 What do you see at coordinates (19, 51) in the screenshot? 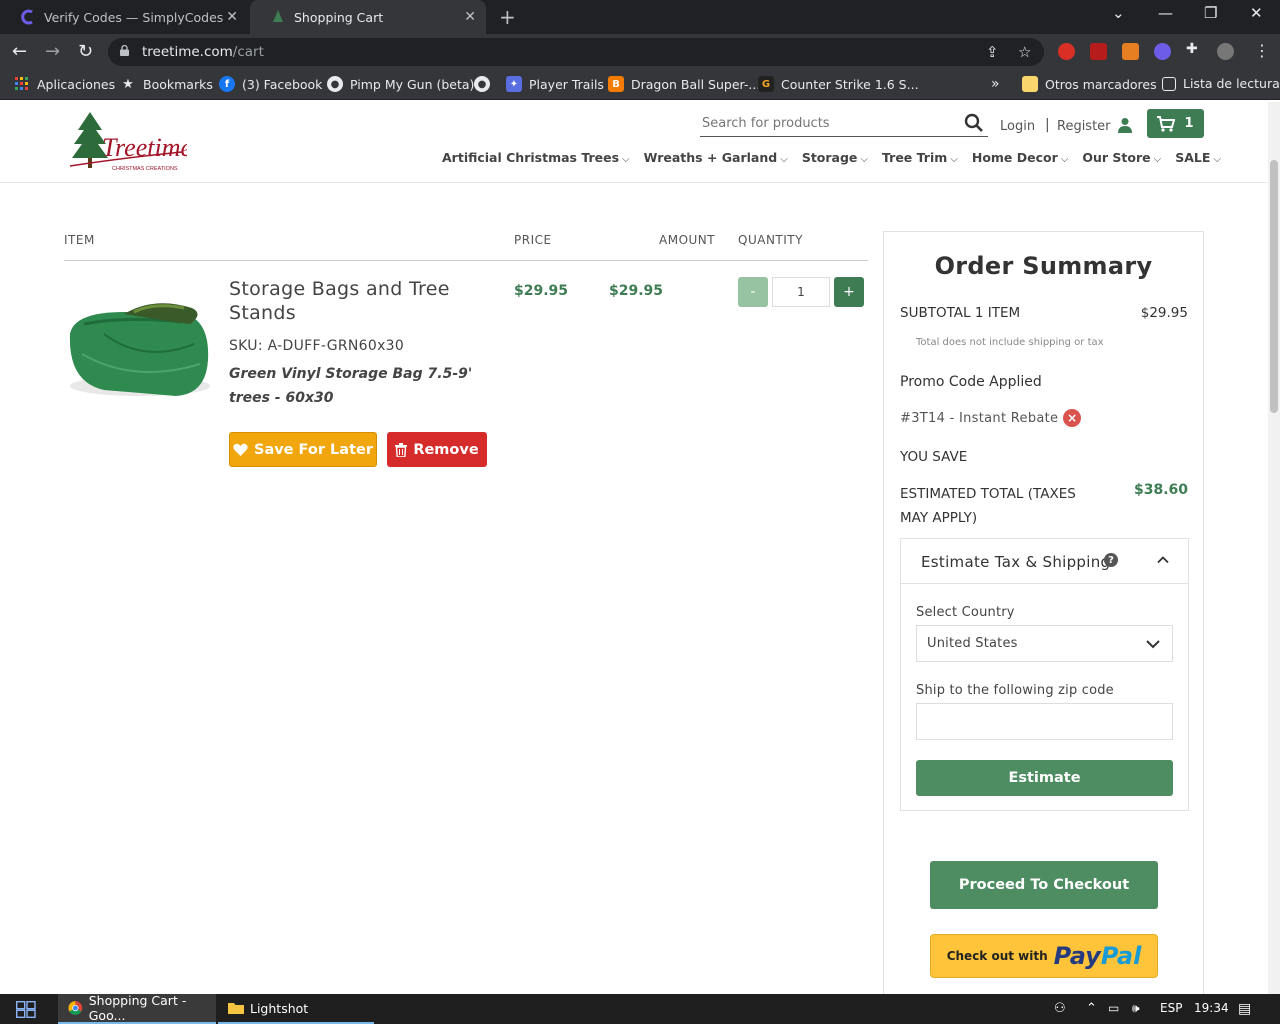
I see `back-icon: ←` at bounding box center [19, 51].